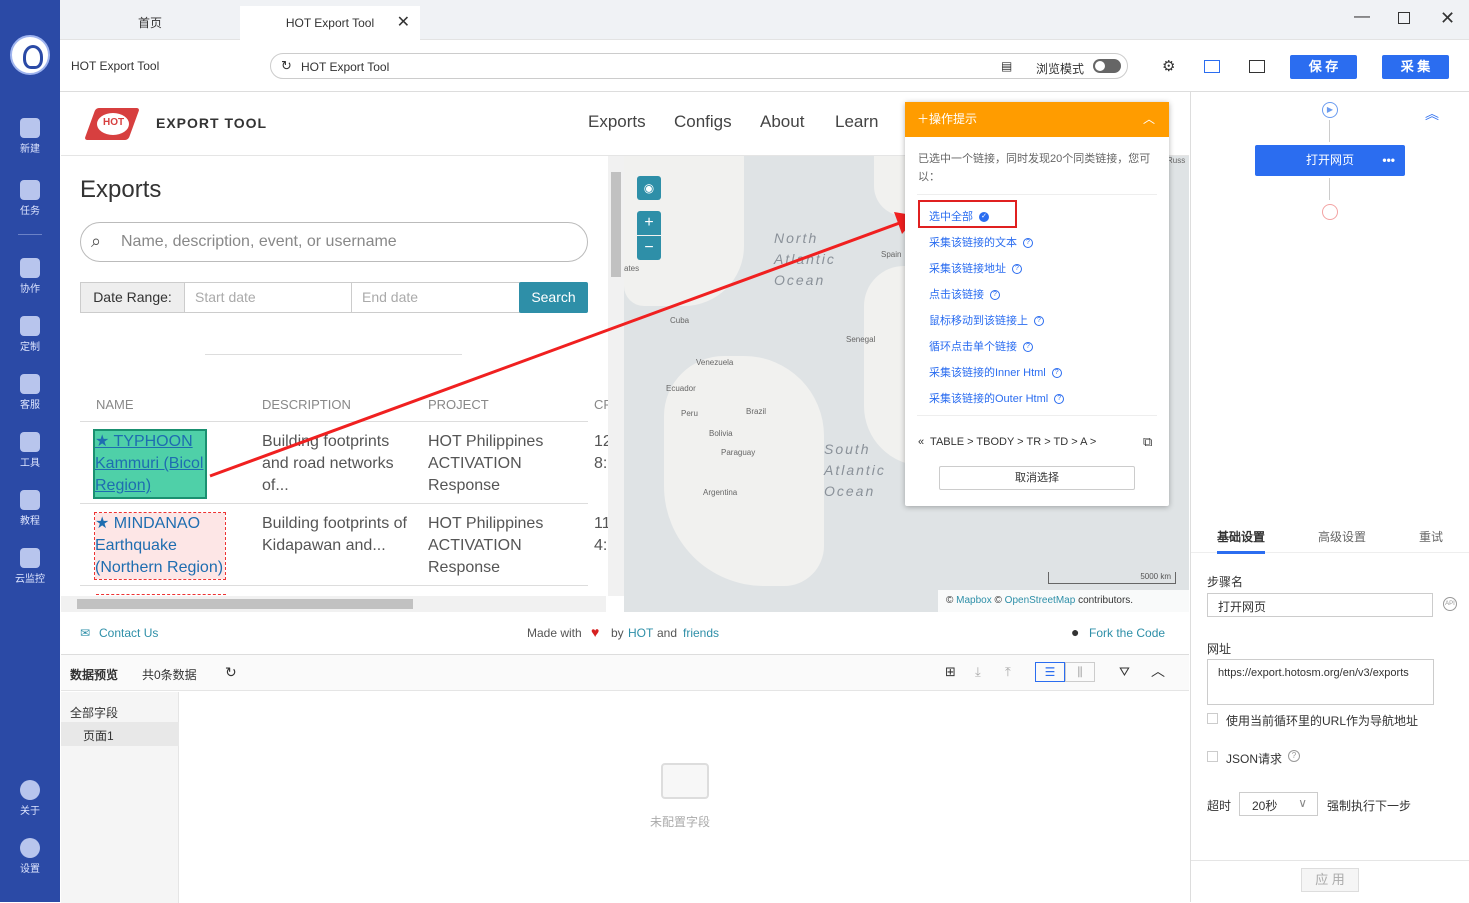  I want to click on contact-link: Contact Us, so click(128, 633).